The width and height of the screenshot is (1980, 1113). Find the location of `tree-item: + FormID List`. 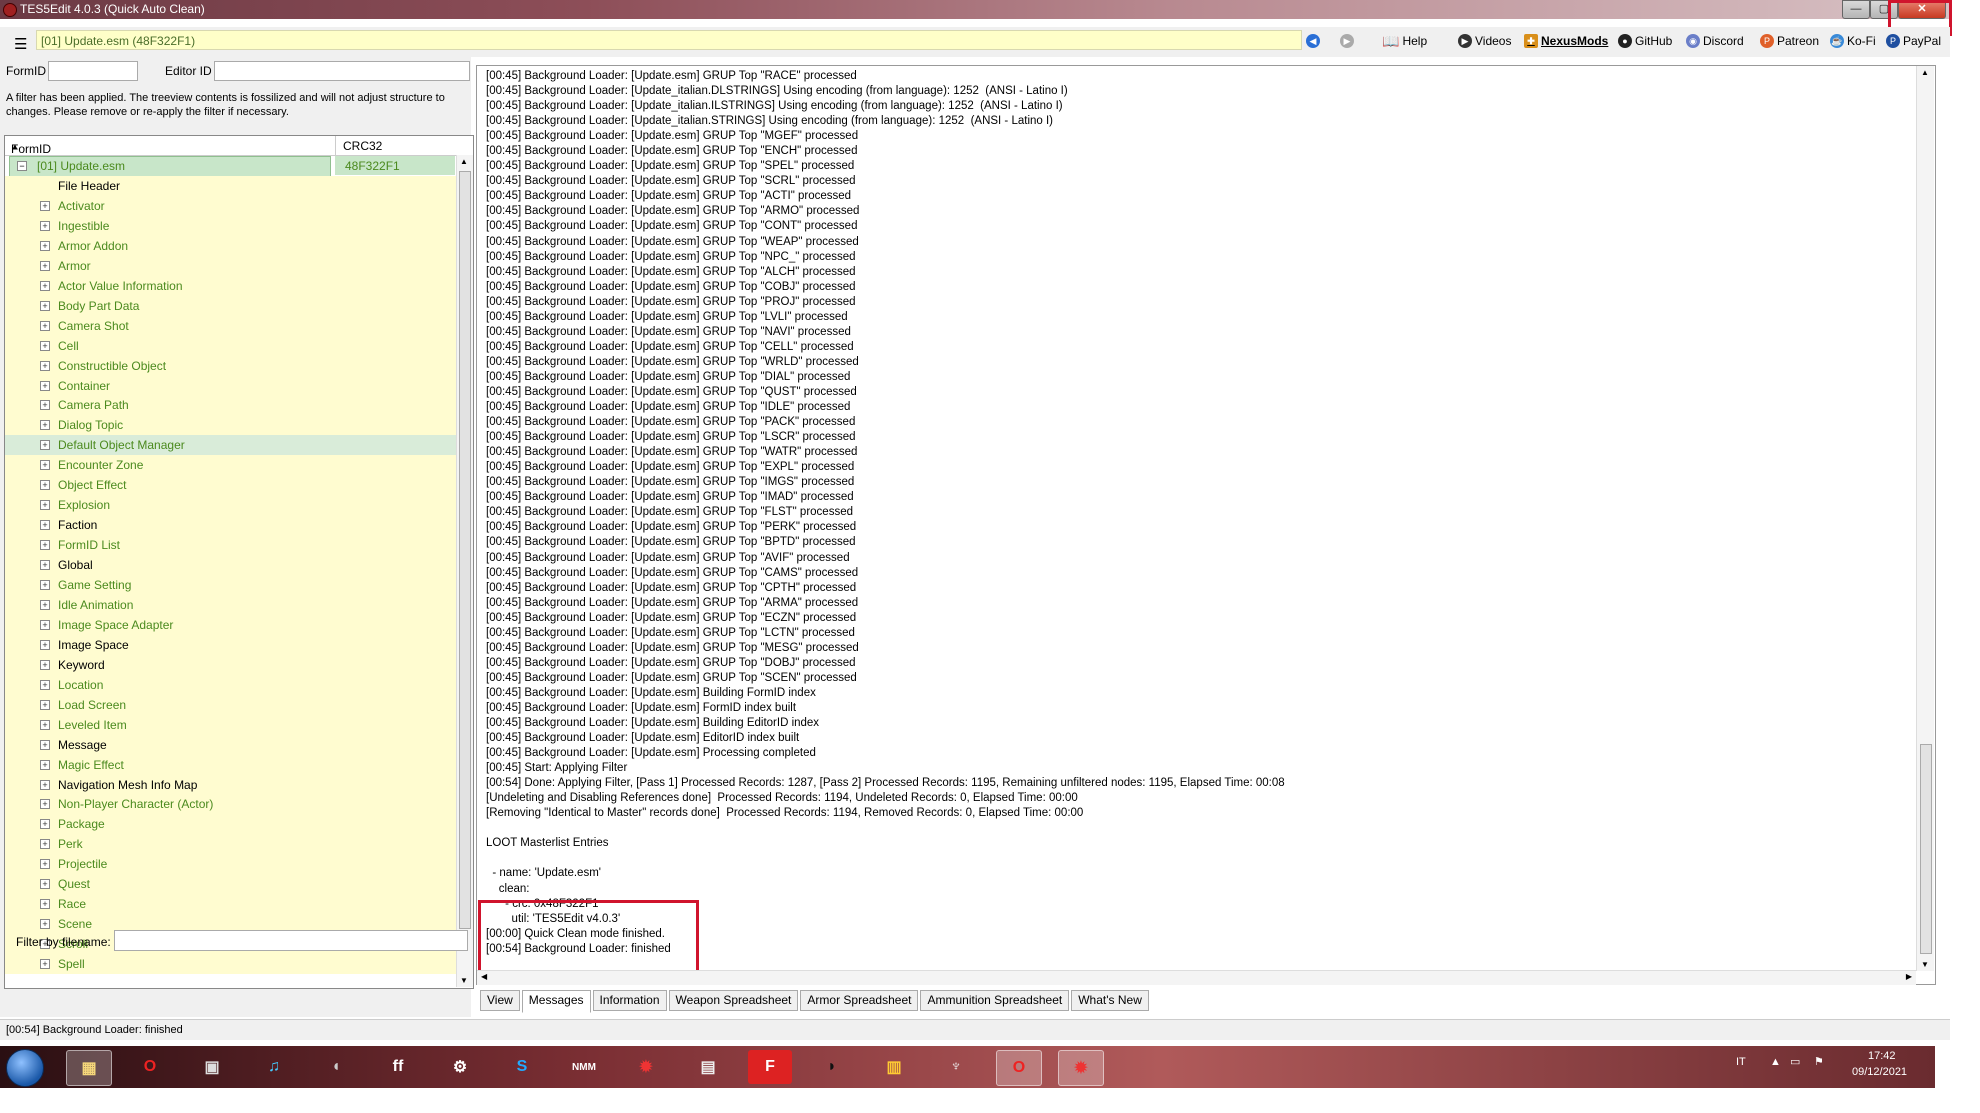

tree-item: + FormID List is located at coordinates (231, 545).